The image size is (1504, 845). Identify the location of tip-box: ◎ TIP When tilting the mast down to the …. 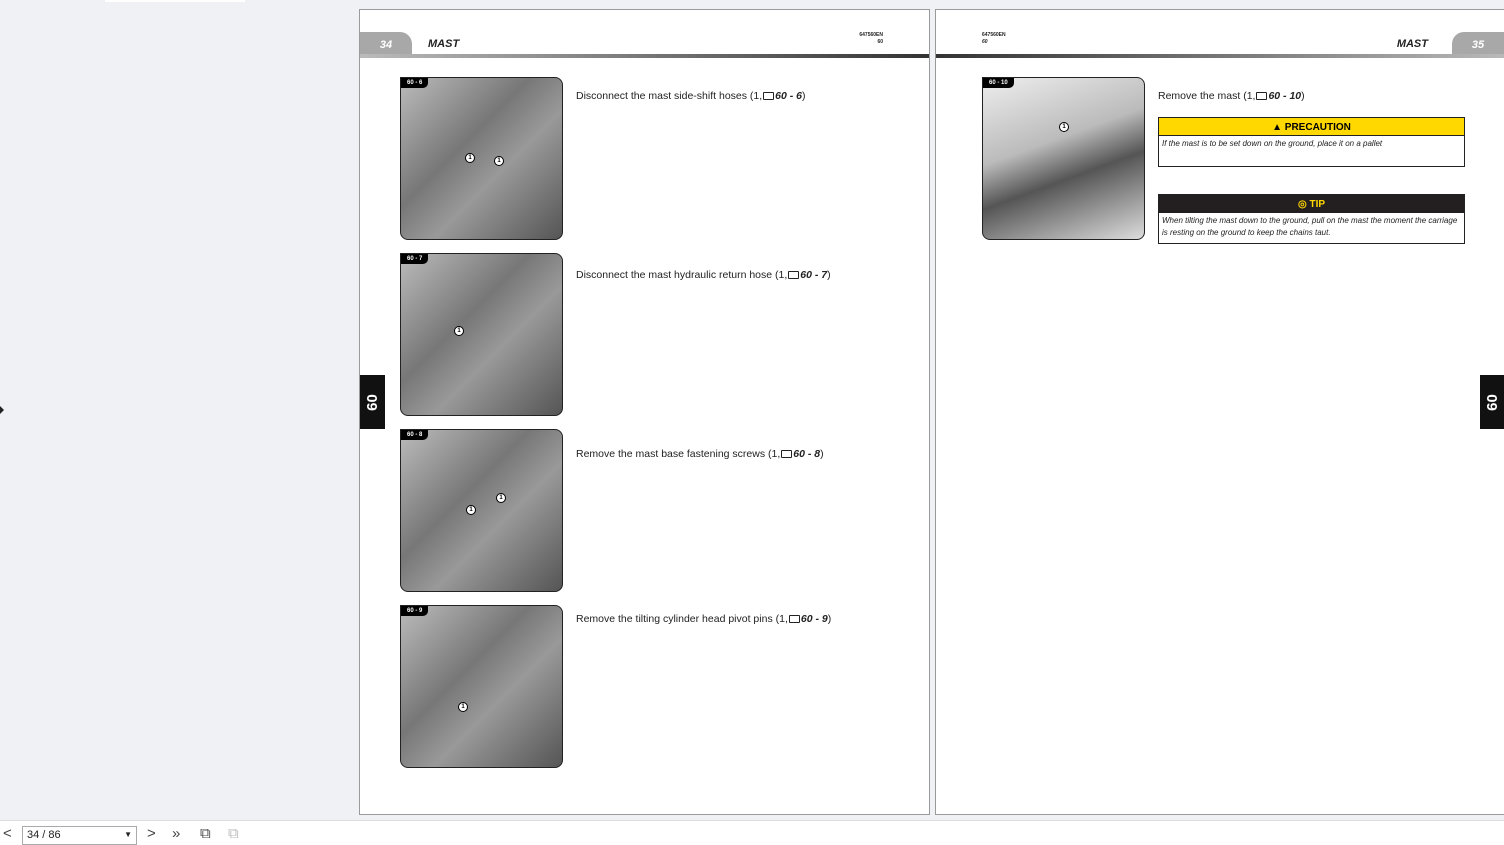
(1311, 219).